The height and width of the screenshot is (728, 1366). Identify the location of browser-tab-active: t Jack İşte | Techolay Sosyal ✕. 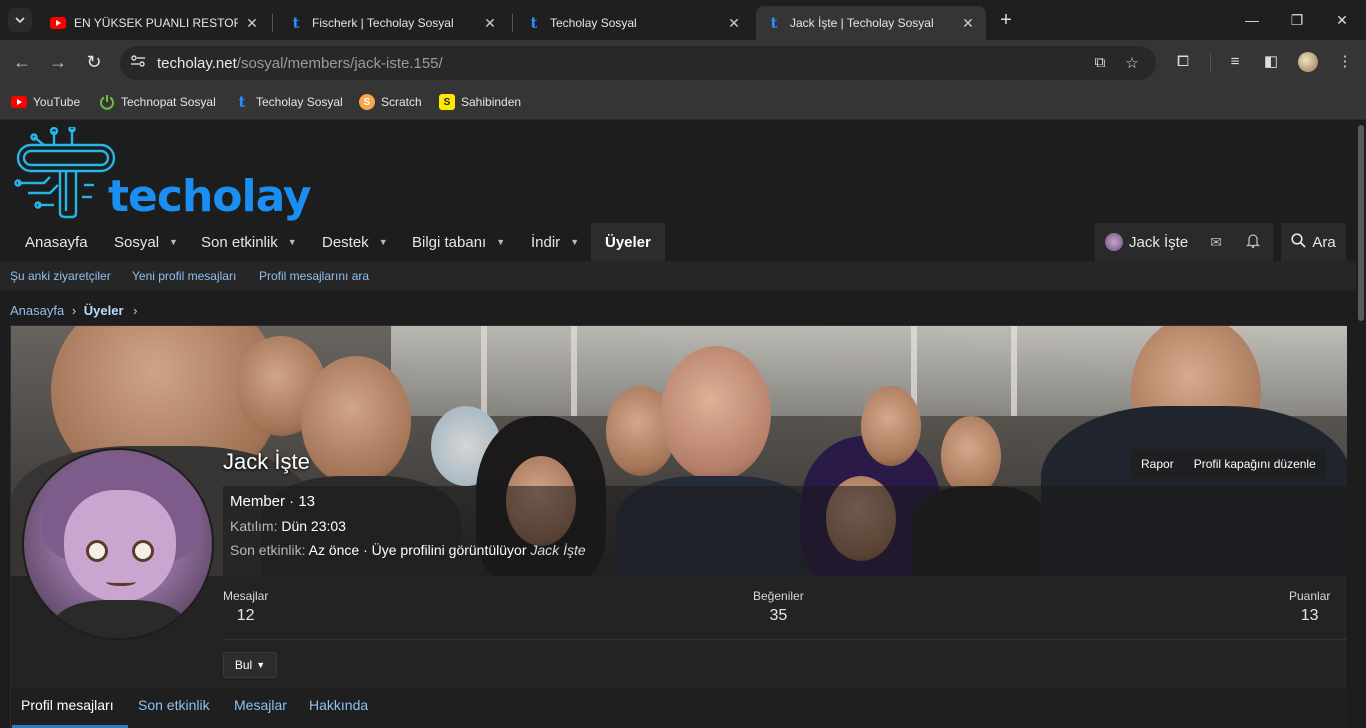
(871, 23).